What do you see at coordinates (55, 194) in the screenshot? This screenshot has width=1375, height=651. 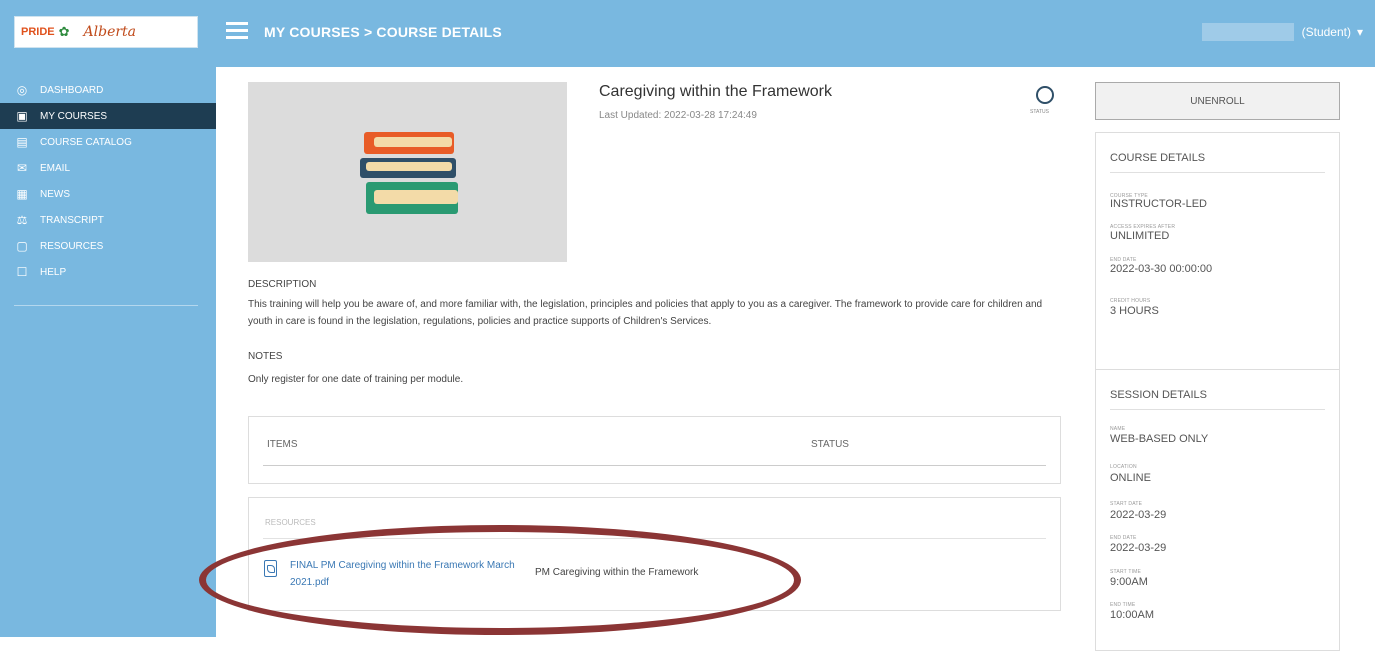 I see `sidebar-item-label: NEWS` at bounding box center [55, 194].